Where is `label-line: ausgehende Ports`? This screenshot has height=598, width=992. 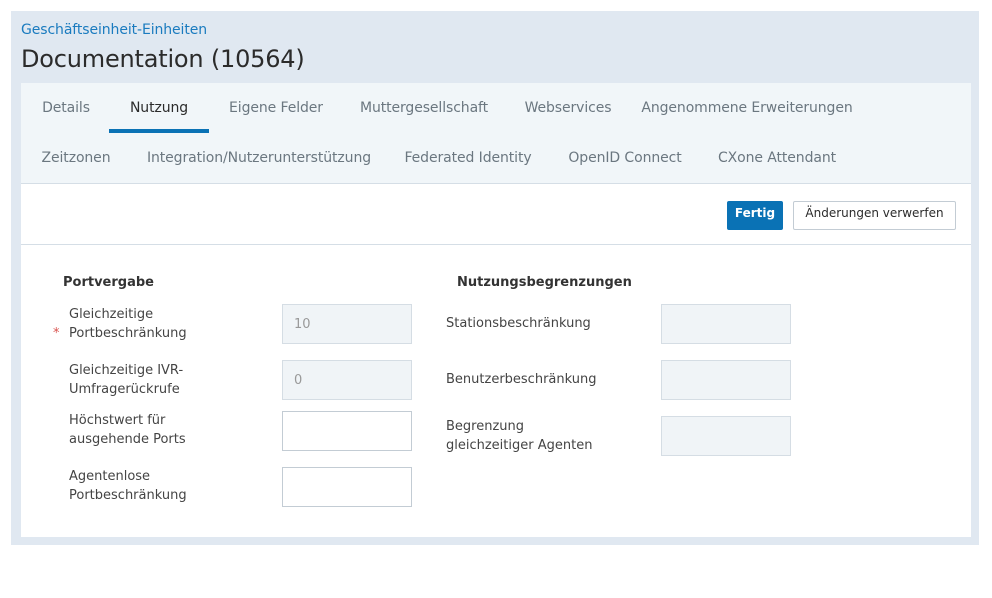 label-line: ausgehende Ports is located at coordinates (127, 439).